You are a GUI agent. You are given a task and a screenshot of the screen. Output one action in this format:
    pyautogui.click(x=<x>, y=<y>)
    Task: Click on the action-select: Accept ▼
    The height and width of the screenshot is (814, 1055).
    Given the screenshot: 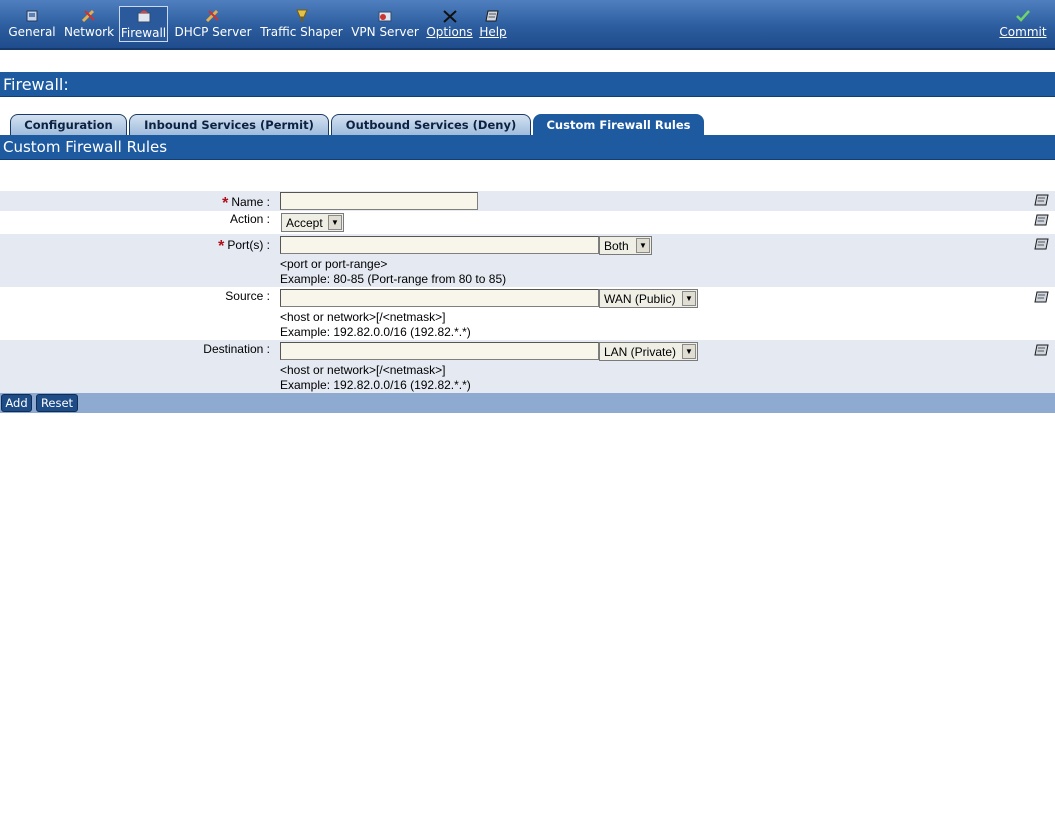 What is the action you would take?
    pyautogui.click(x=312, y=222)
    